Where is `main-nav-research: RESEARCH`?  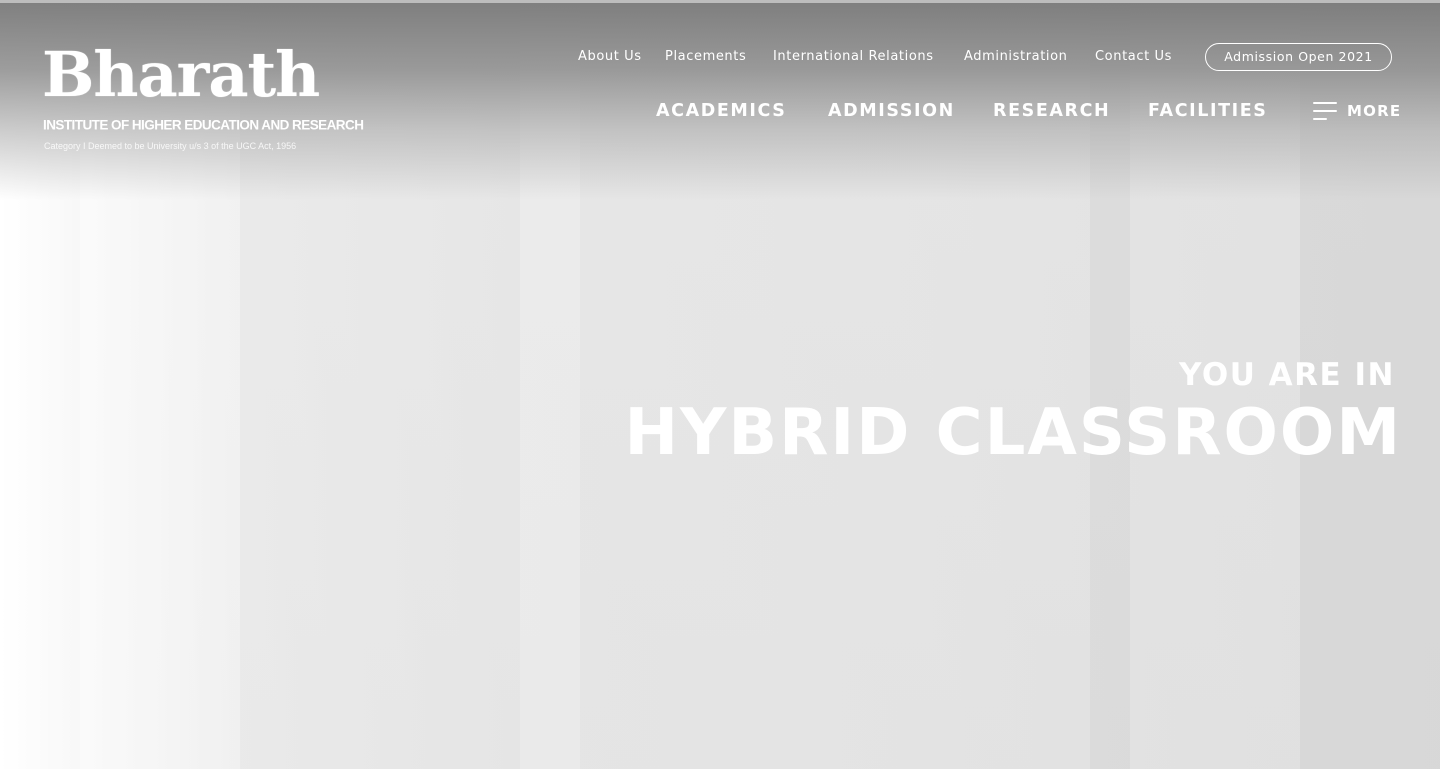
main-nav-research: RESEARCH is located at coordinates (1051, 111).